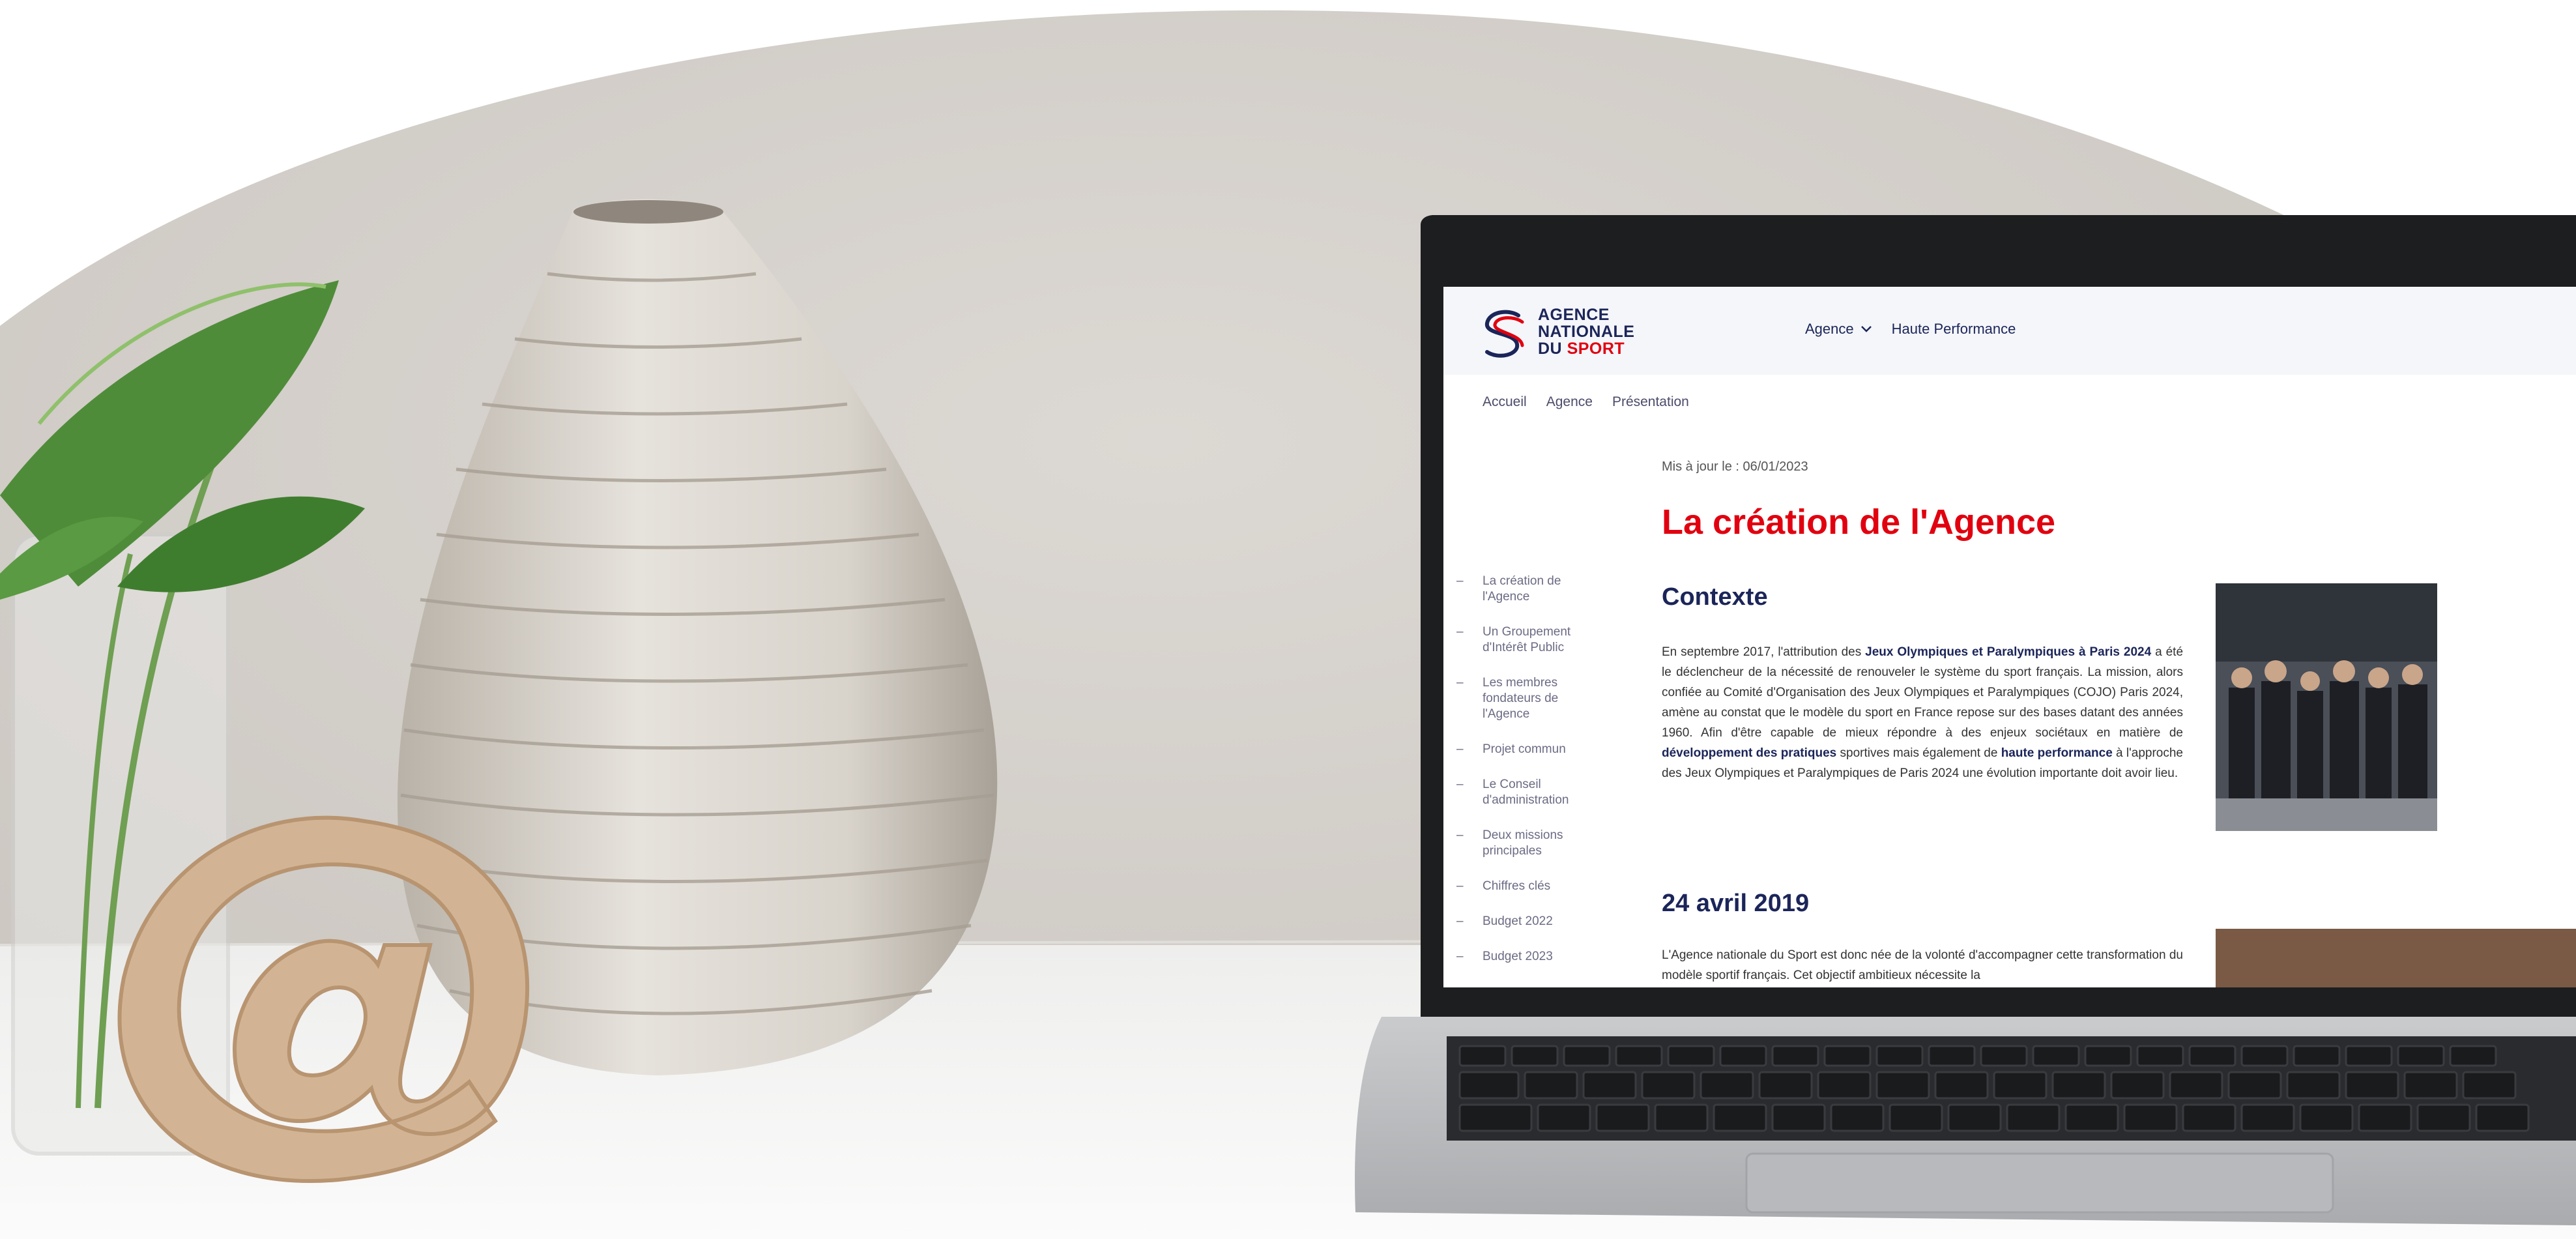  I want to click on group-photo-illustration, so click(2326, 707).